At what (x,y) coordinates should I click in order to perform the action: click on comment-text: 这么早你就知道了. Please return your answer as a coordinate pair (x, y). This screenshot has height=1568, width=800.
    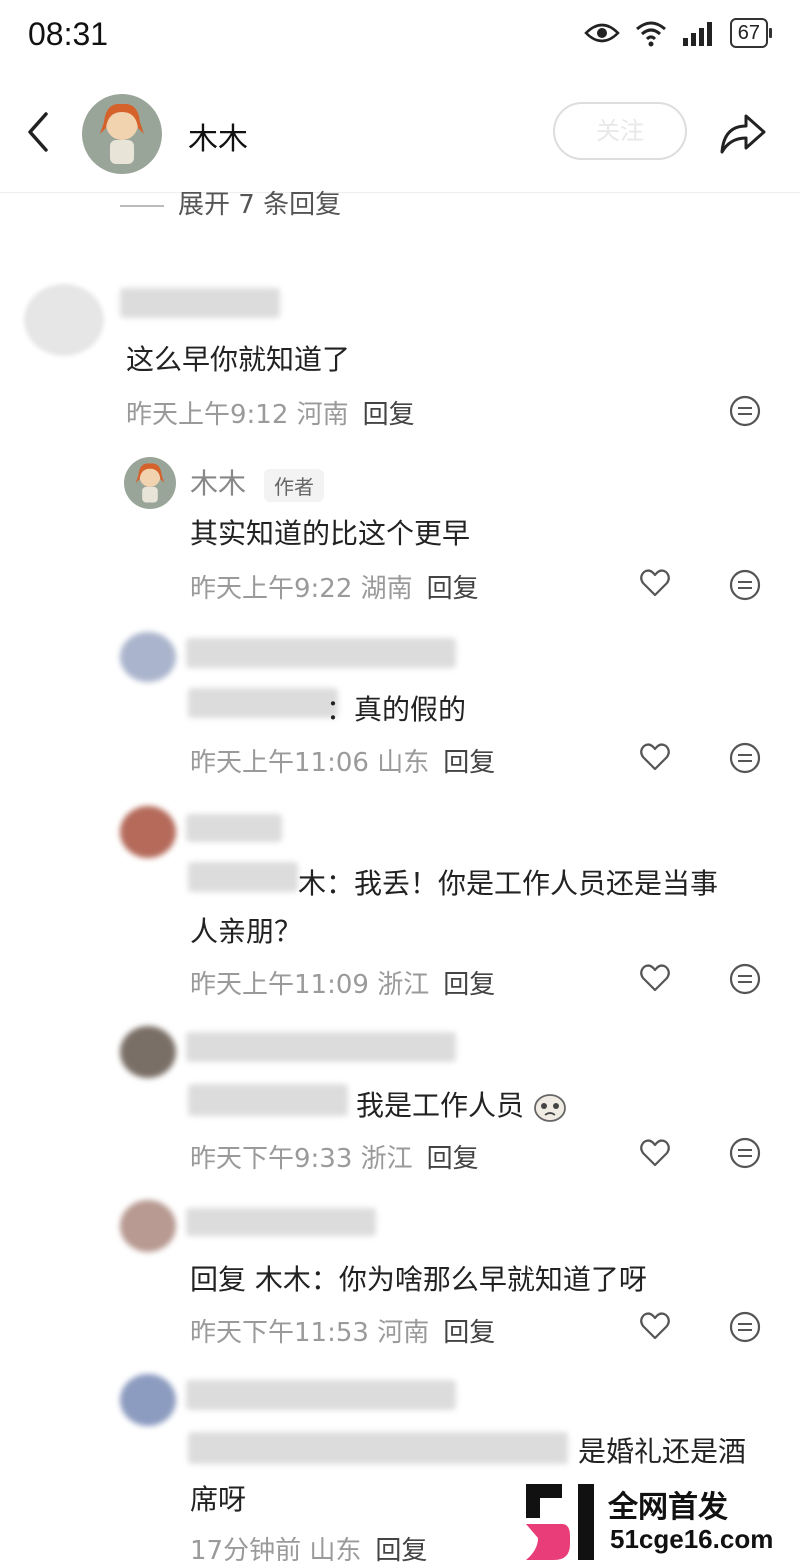
    Looking at the image, I should click on (238, 359).